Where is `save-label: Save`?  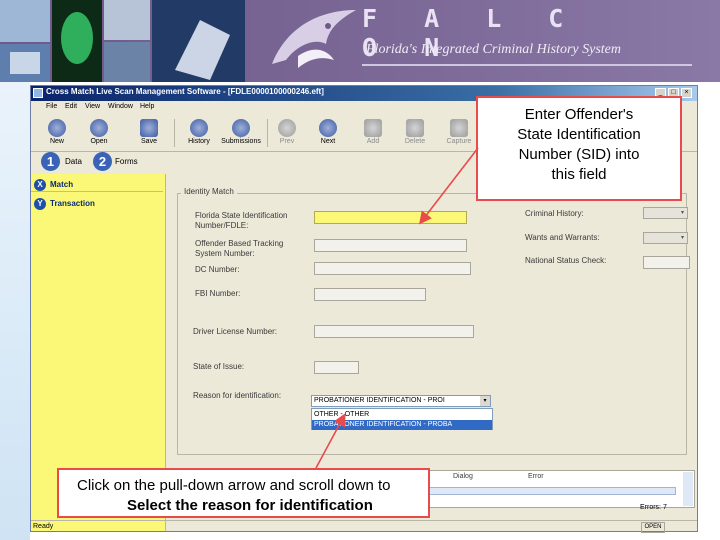 save-label: Save is located at coordinates (149, 141).